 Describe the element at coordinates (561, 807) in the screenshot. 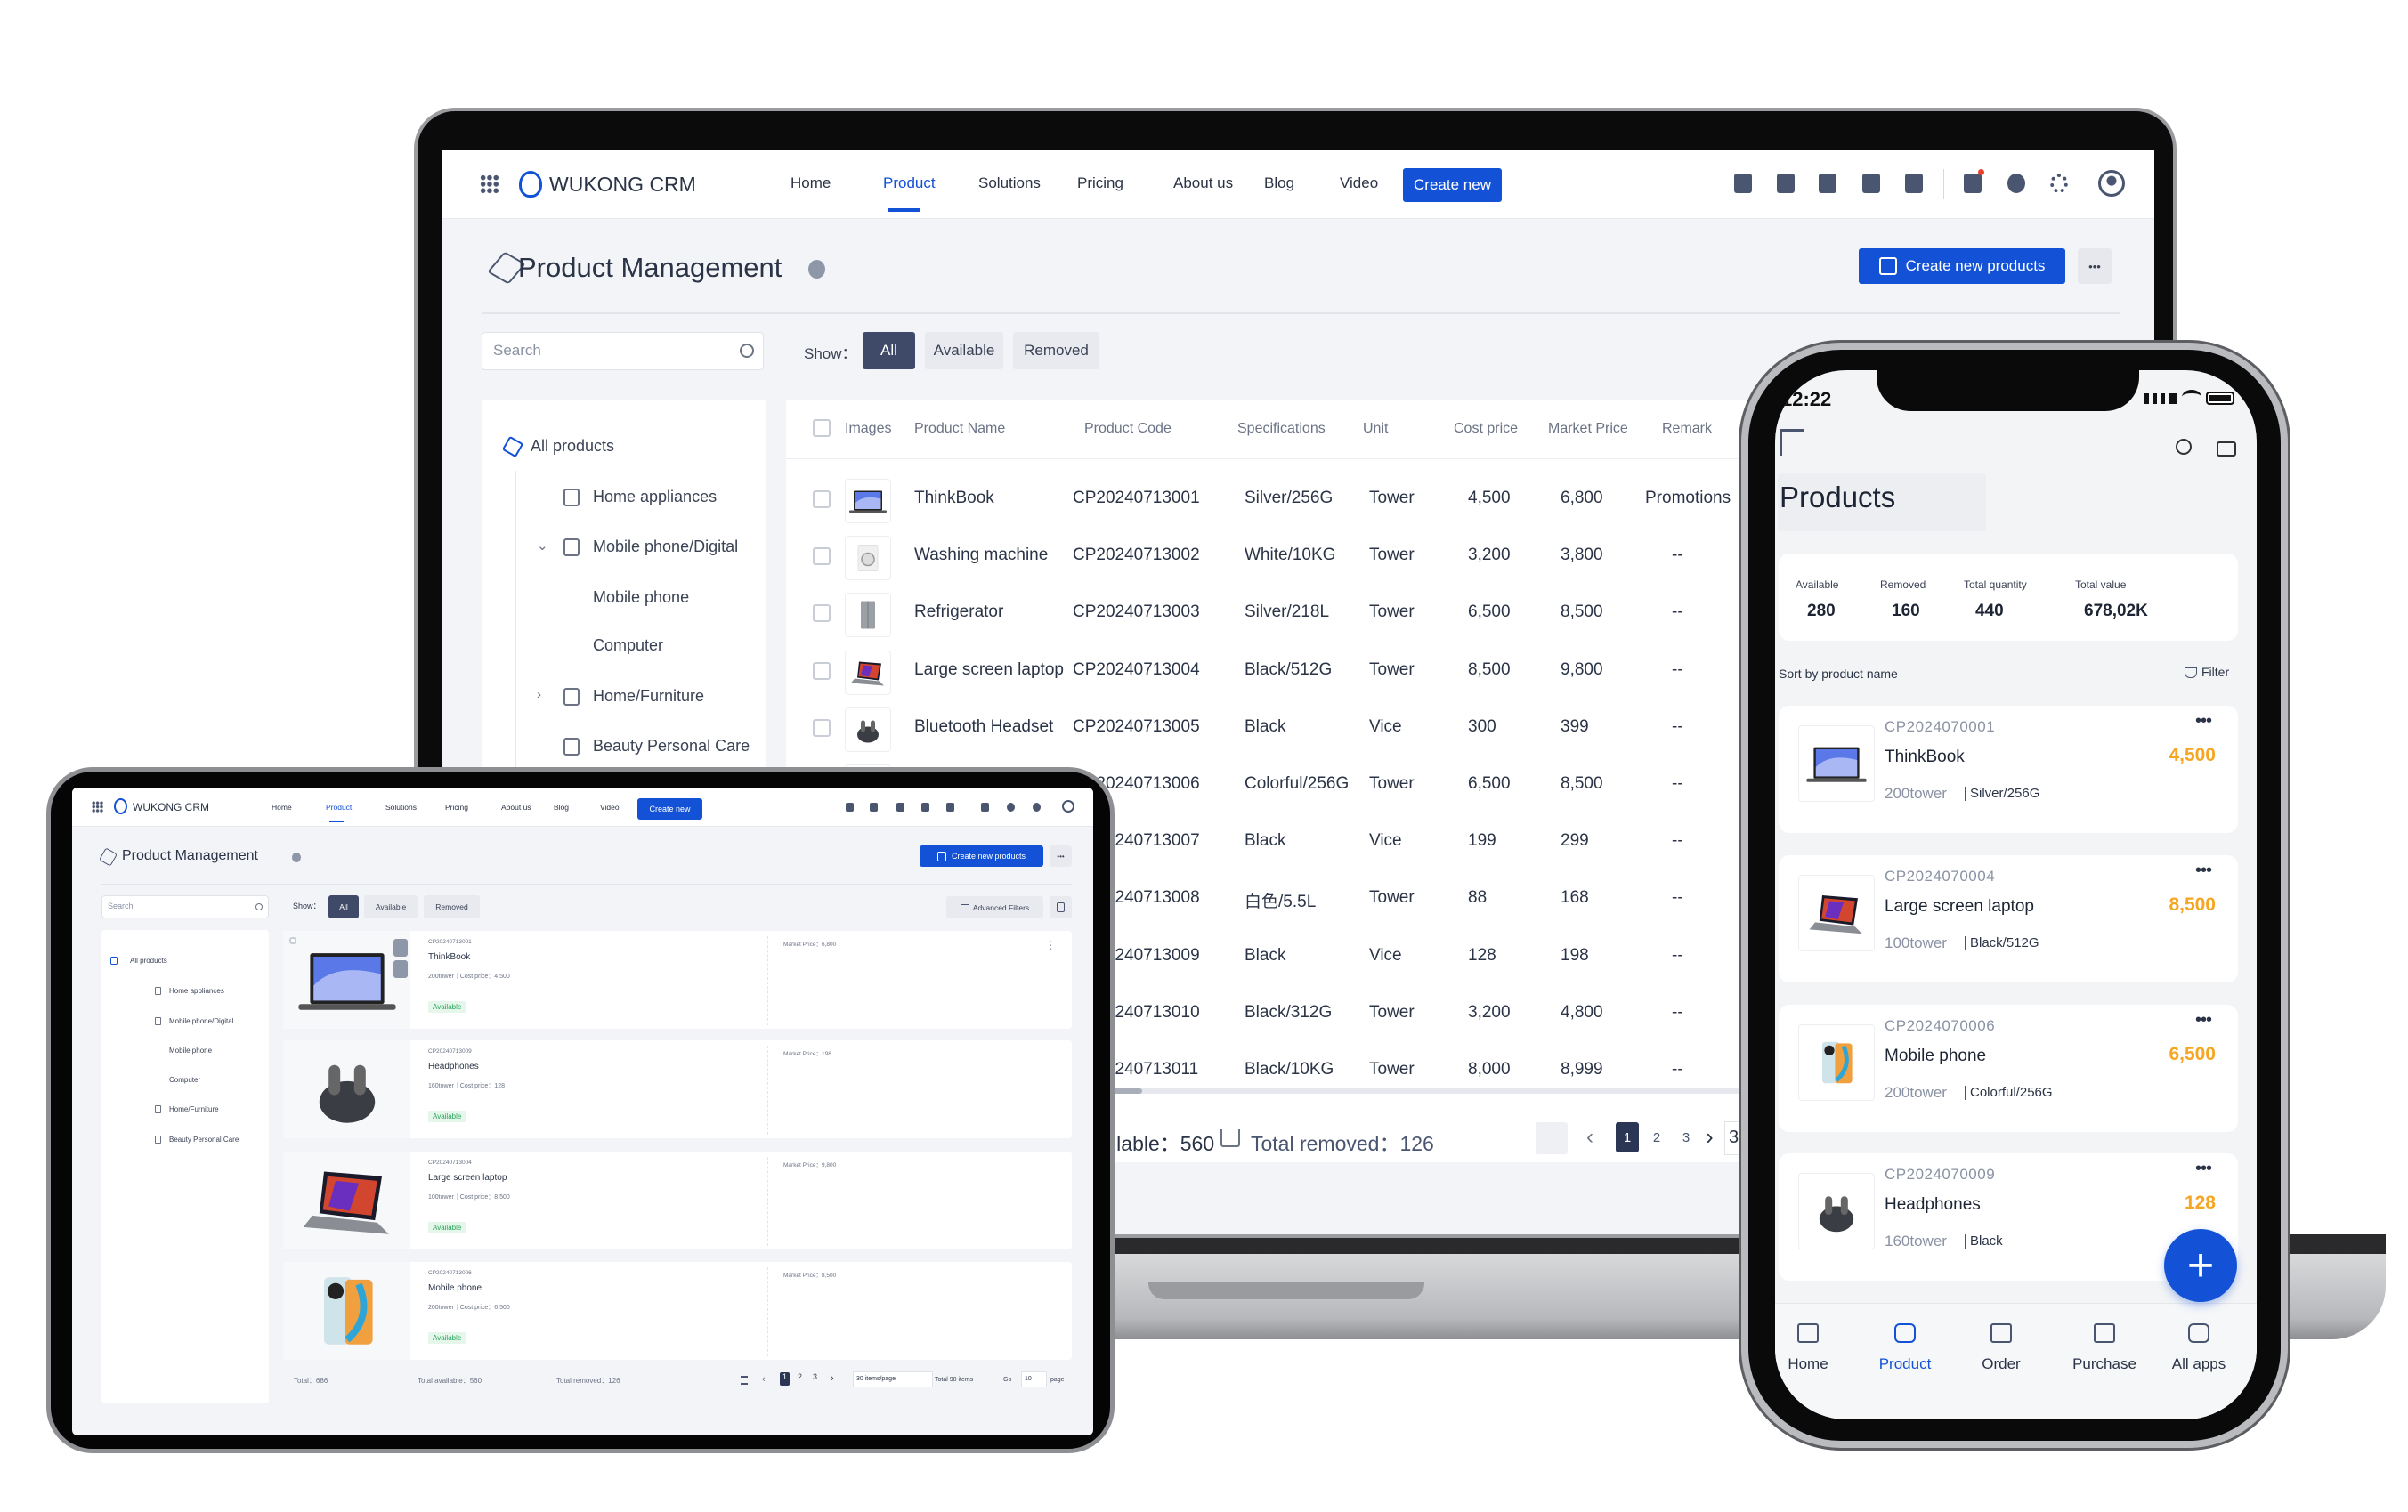

I see `nav-item-blog: Blog` at that location.